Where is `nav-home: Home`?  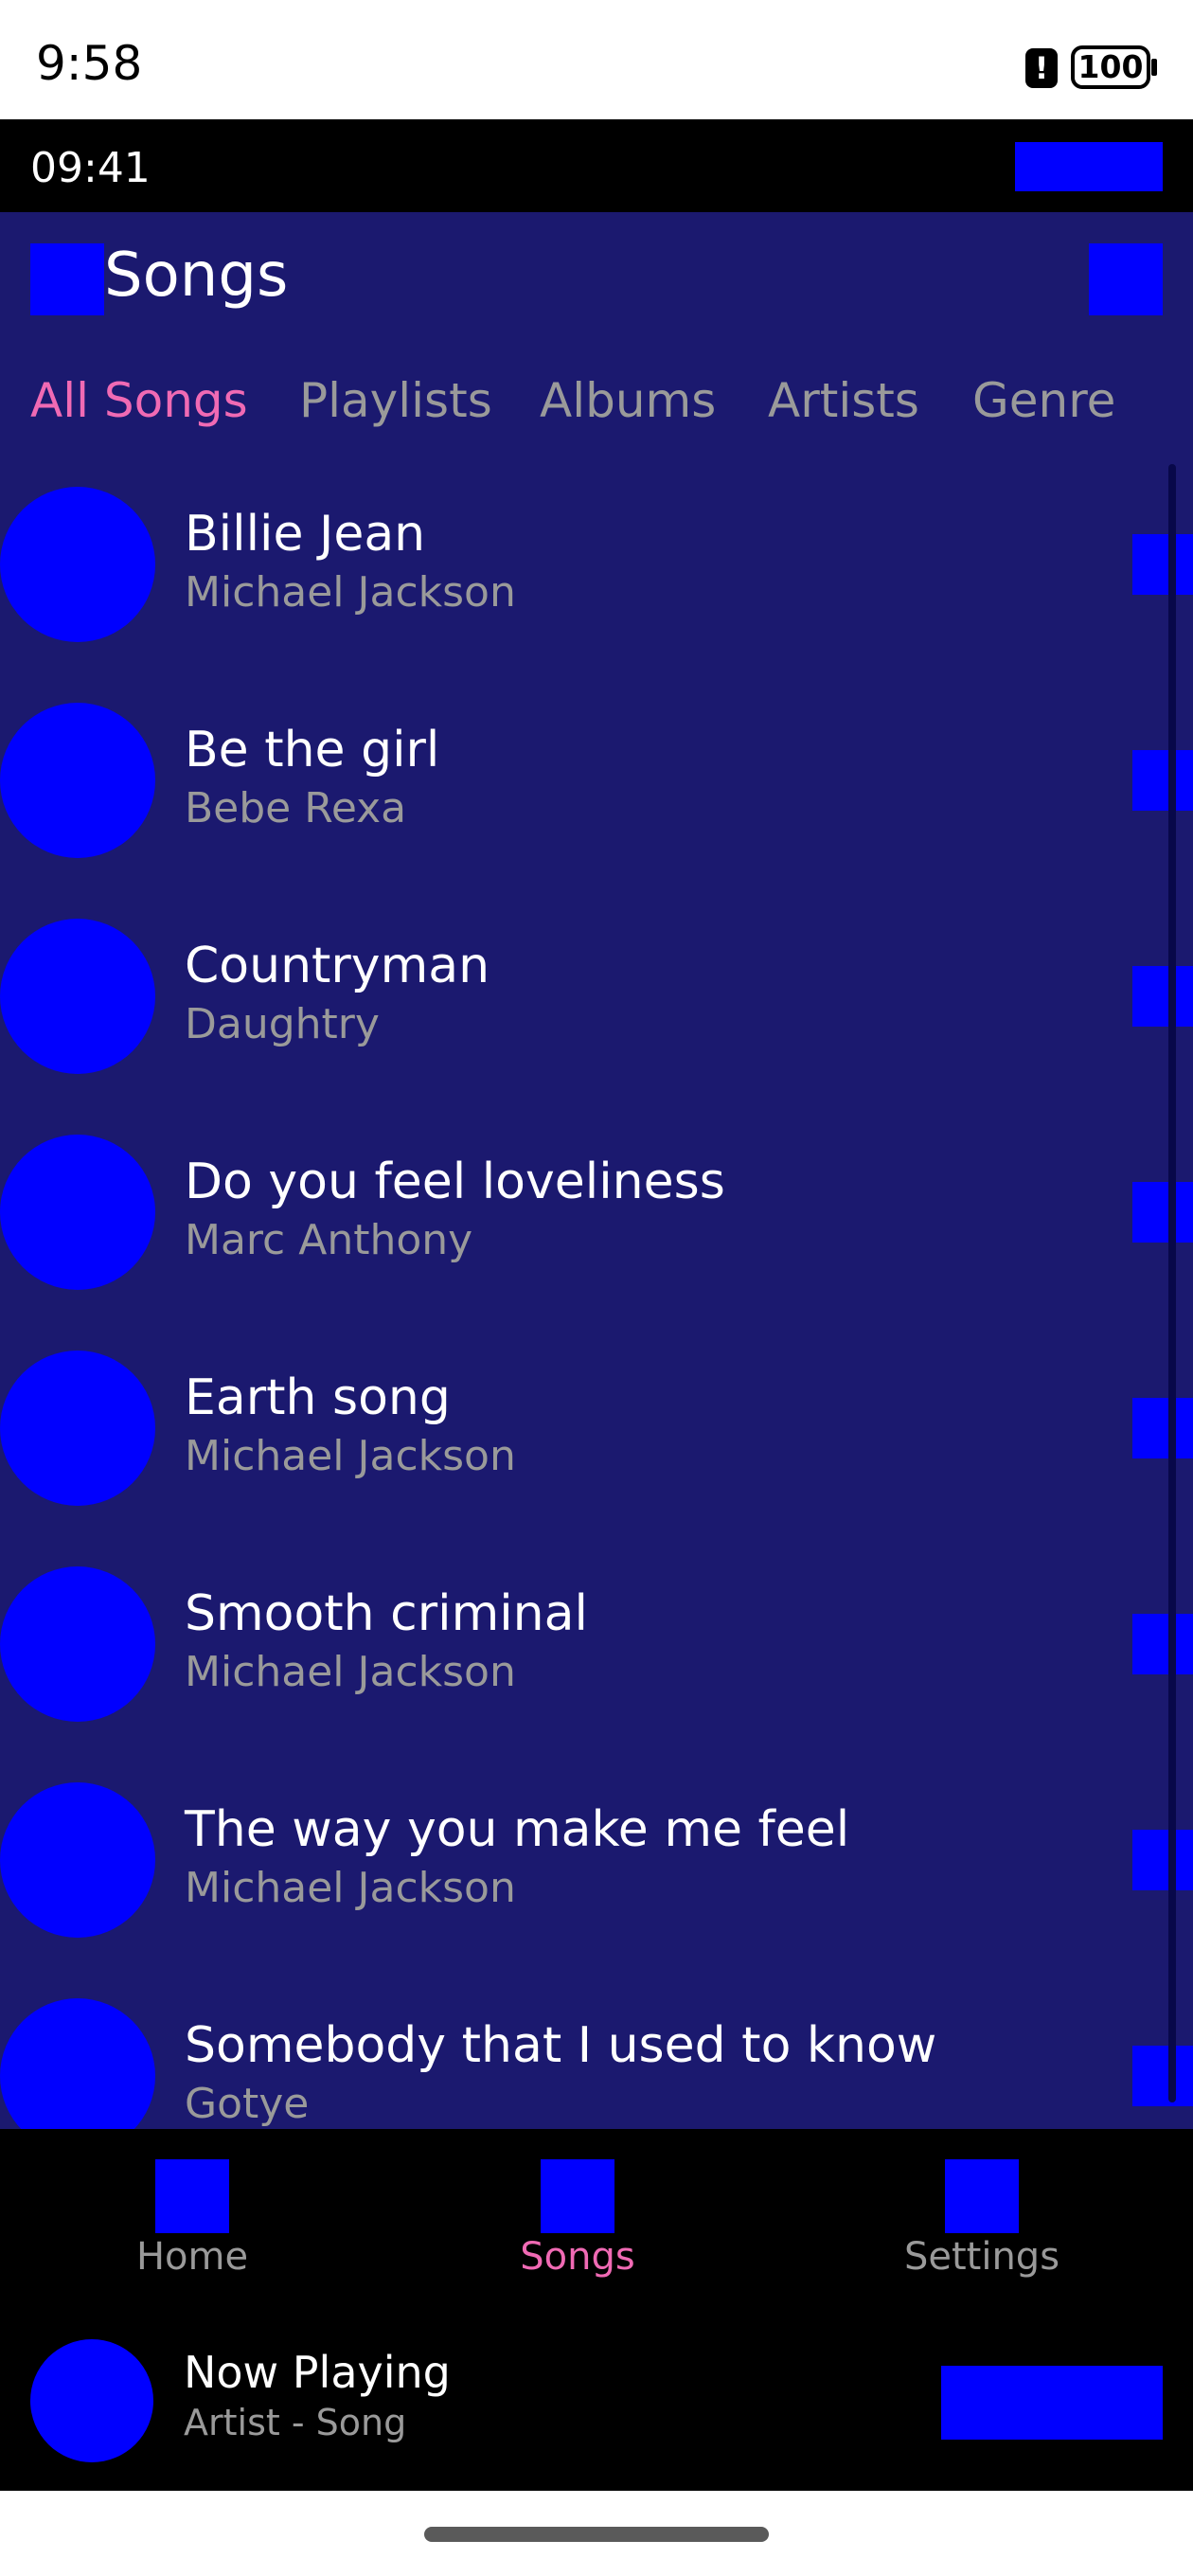 nav-home: Home is located at coordinates (192, 2217).